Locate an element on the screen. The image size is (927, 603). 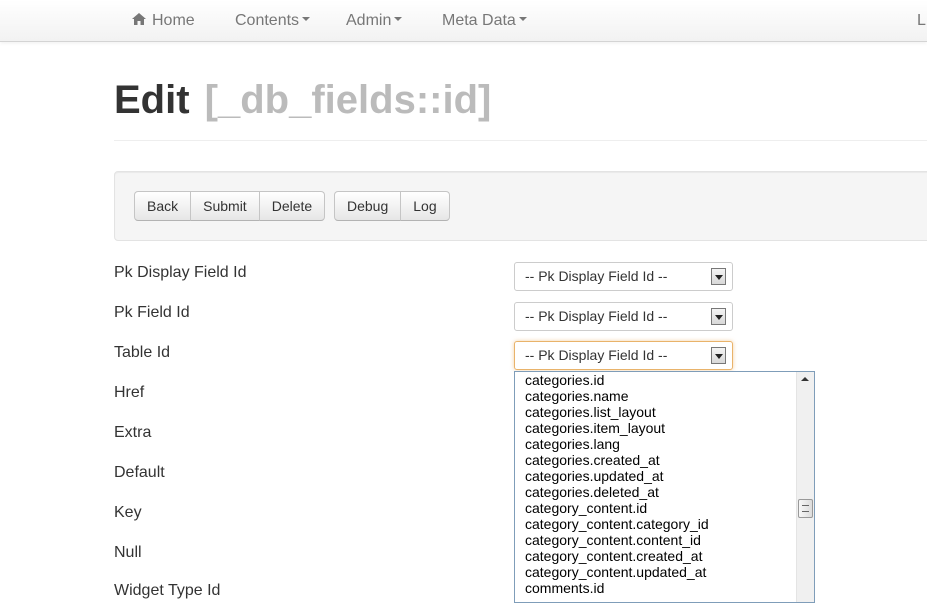
dropdown-option: category_content.created_at is located at coordinates (664, 556).